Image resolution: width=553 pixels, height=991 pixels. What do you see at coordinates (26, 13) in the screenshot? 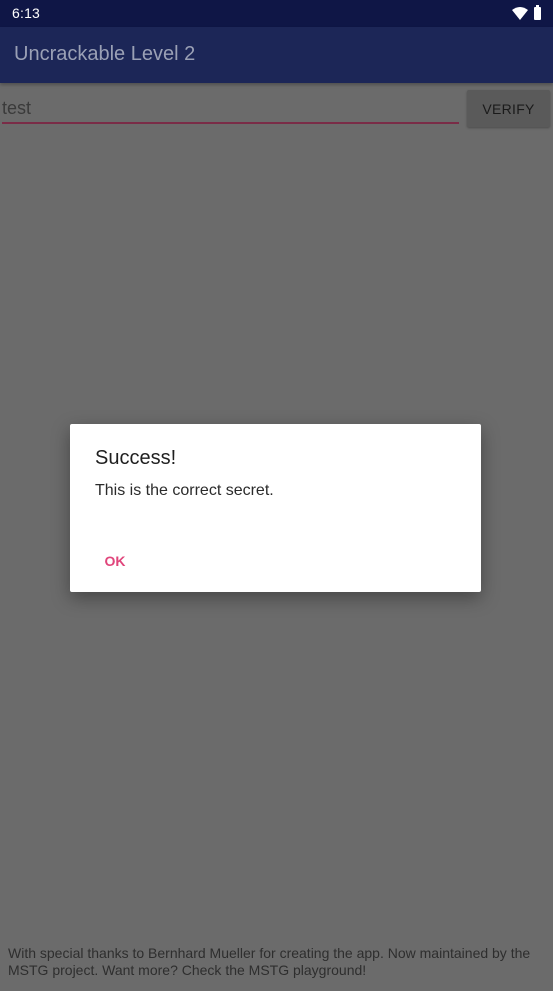
I see `status-time: 6:13` at bounding box center [26, 13].